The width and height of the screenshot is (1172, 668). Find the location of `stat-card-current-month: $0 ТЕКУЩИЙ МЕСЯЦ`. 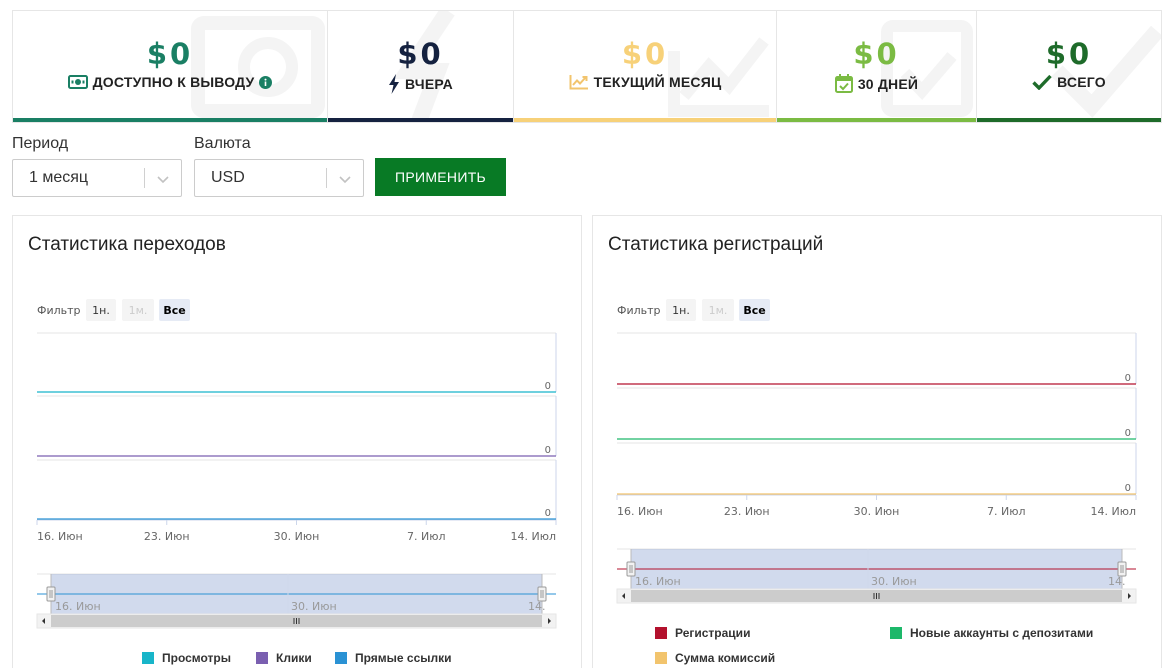

stat-card-current-month: $0 ТЕКУЩИЙ МЕСЯЦ is located at coordinates (644, 66).